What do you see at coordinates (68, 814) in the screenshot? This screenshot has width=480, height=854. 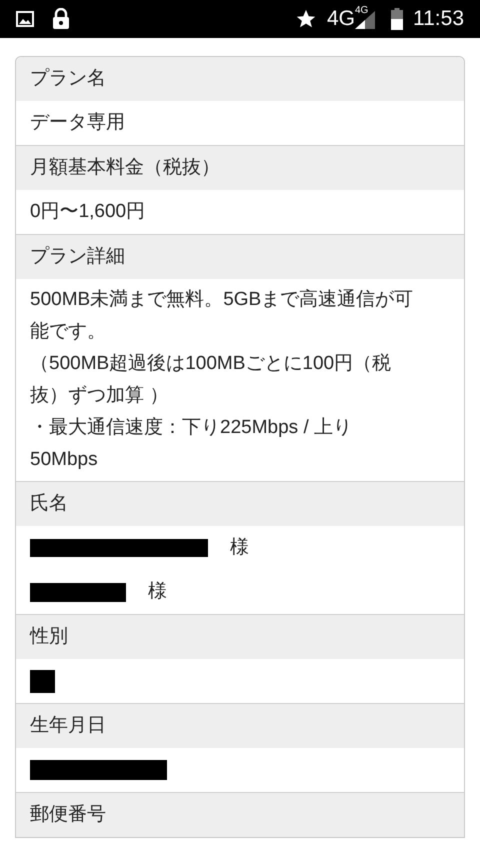 I see `section-title: 郵便番号` at bounding box center [68, 814].